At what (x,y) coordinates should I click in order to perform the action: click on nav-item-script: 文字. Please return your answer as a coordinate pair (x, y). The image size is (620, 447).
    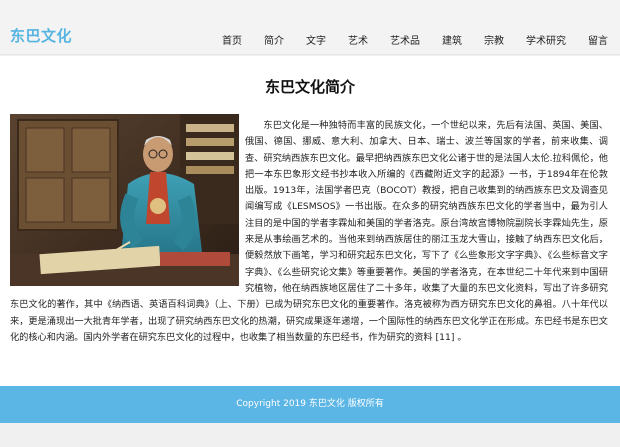
    Looking at the image, I should click on (316, 39).